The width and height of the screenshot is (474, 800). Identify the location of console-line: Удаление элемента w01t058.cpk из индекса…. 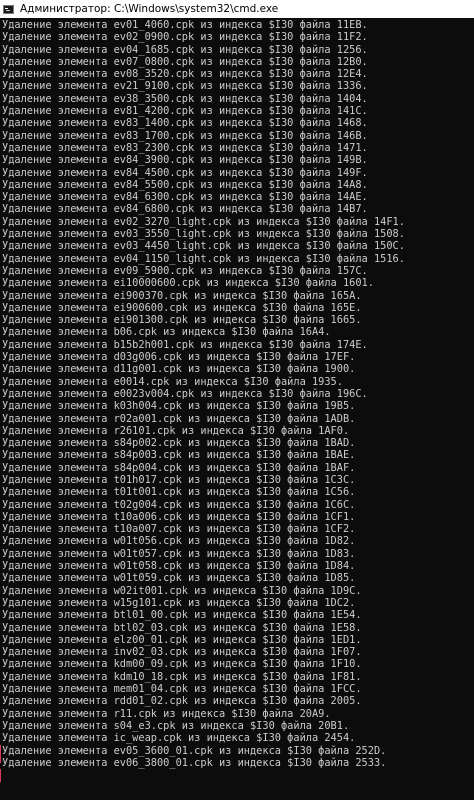
(179, 566).